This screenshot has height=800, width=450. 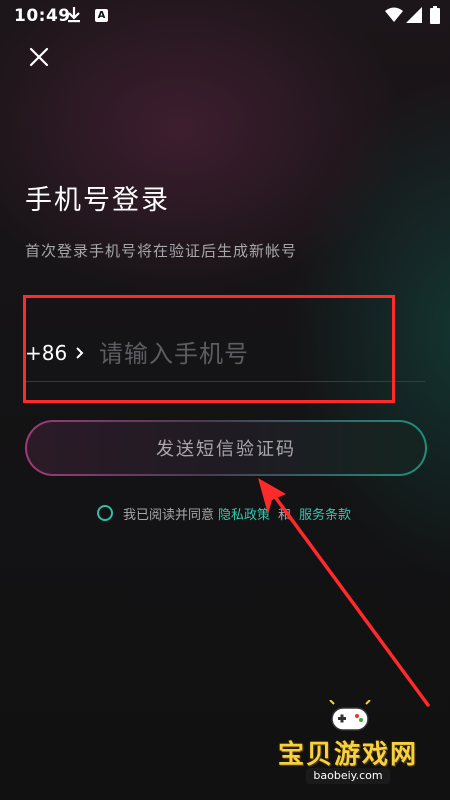 I want to click on close-button, so click(x=39, y=57).